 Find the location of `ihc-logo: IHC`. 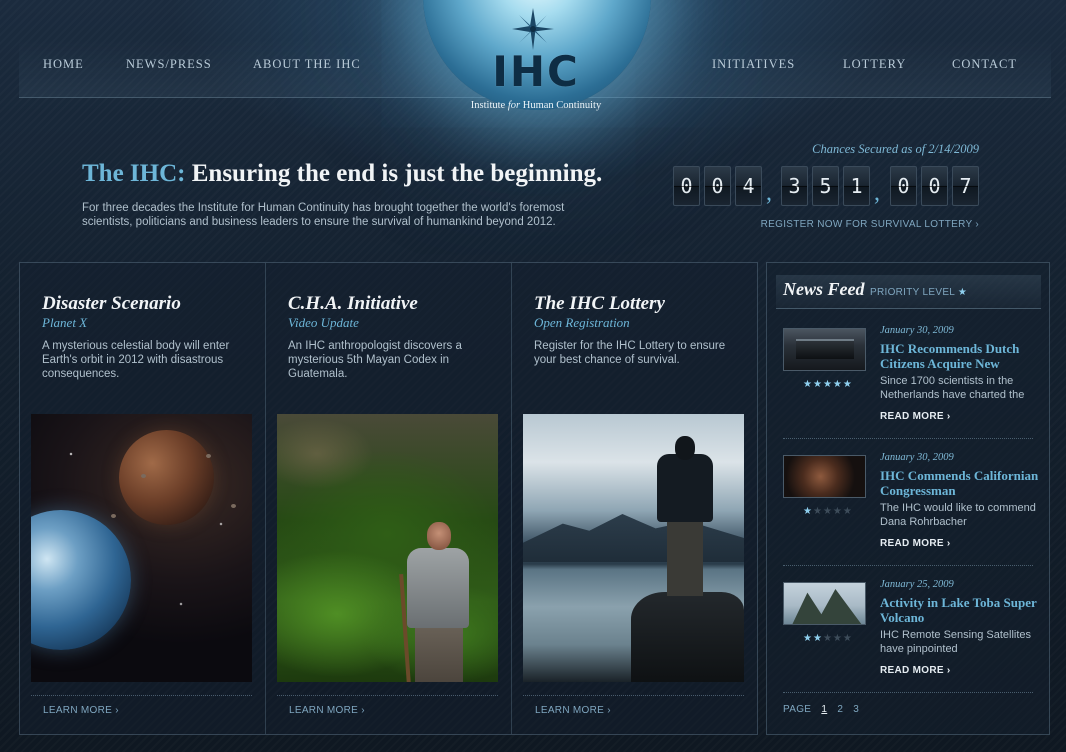

ihc-logo: IHC is located at coordinates (536, 72).